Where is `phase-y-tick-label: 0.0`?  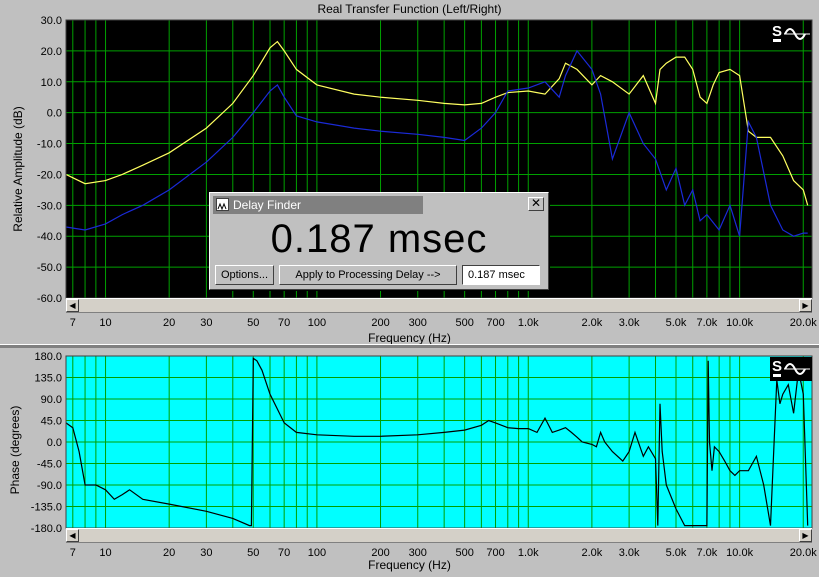 phase-y-tick-label: 0.0 is located at coordinates (54, 443).